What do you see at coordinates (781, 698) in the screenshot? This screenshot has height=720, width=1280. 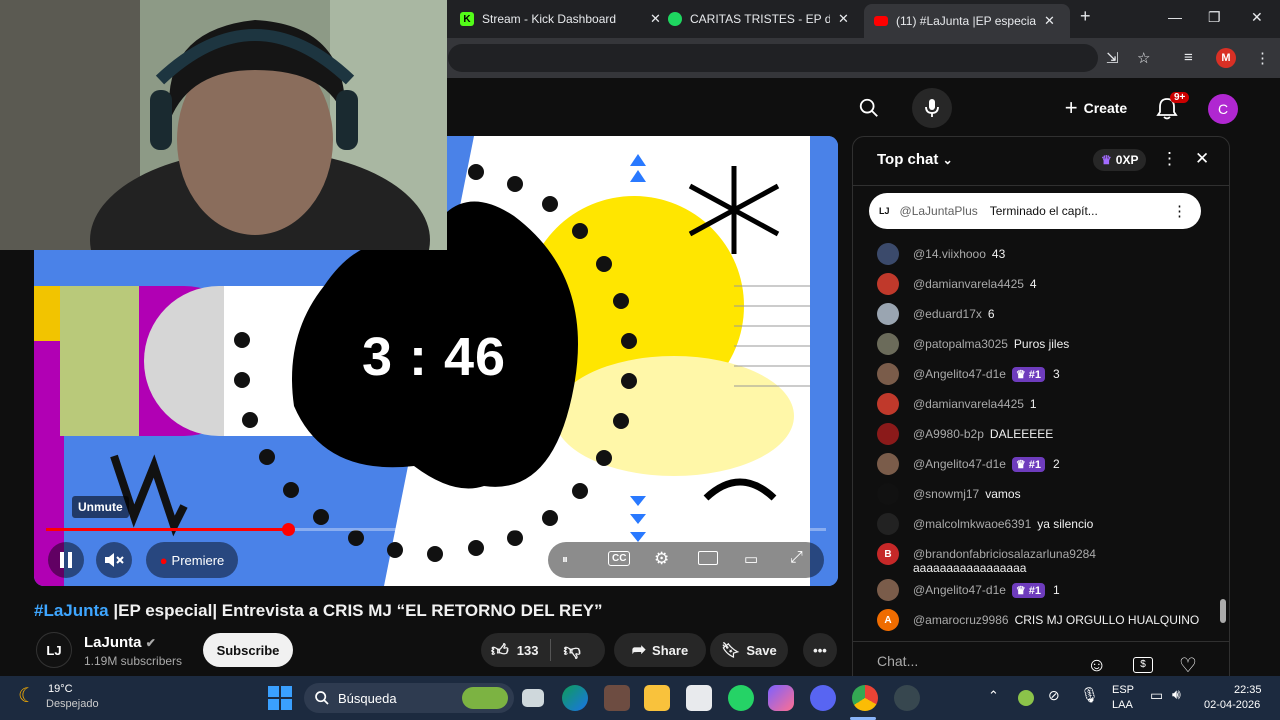 I see `copilot-icon` at bounding box center [781, 698].